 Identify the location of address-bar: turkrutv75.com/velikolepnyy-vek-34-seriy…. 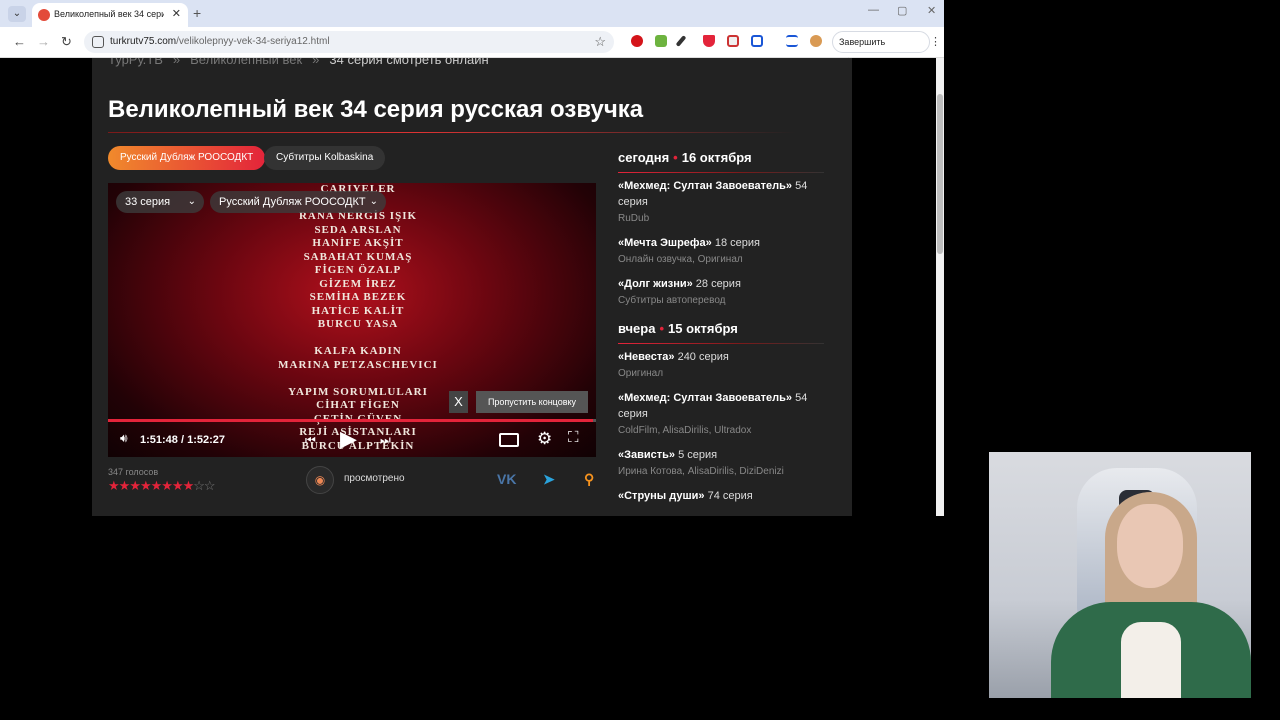
(349, 42).